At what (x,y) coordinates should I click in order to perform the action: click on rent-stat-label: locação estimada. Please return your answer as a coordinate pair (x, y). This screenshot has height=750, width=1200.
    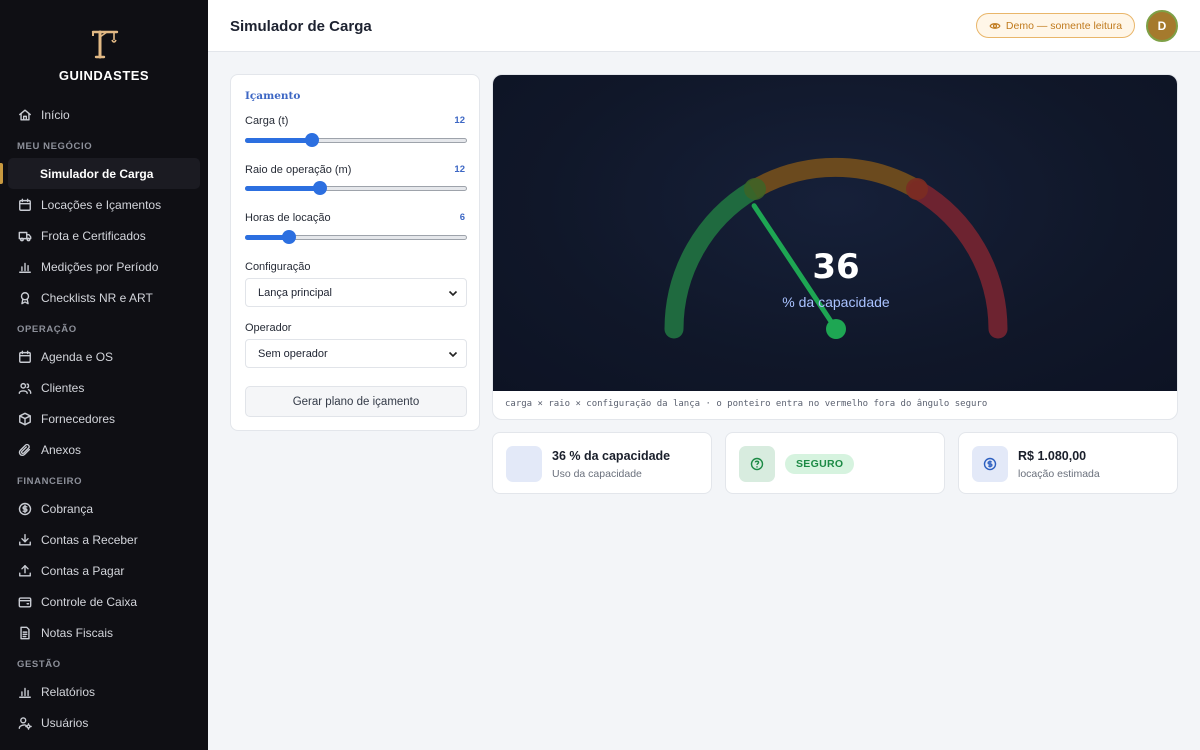
    Looking at the image, I should click on (1059, 474).